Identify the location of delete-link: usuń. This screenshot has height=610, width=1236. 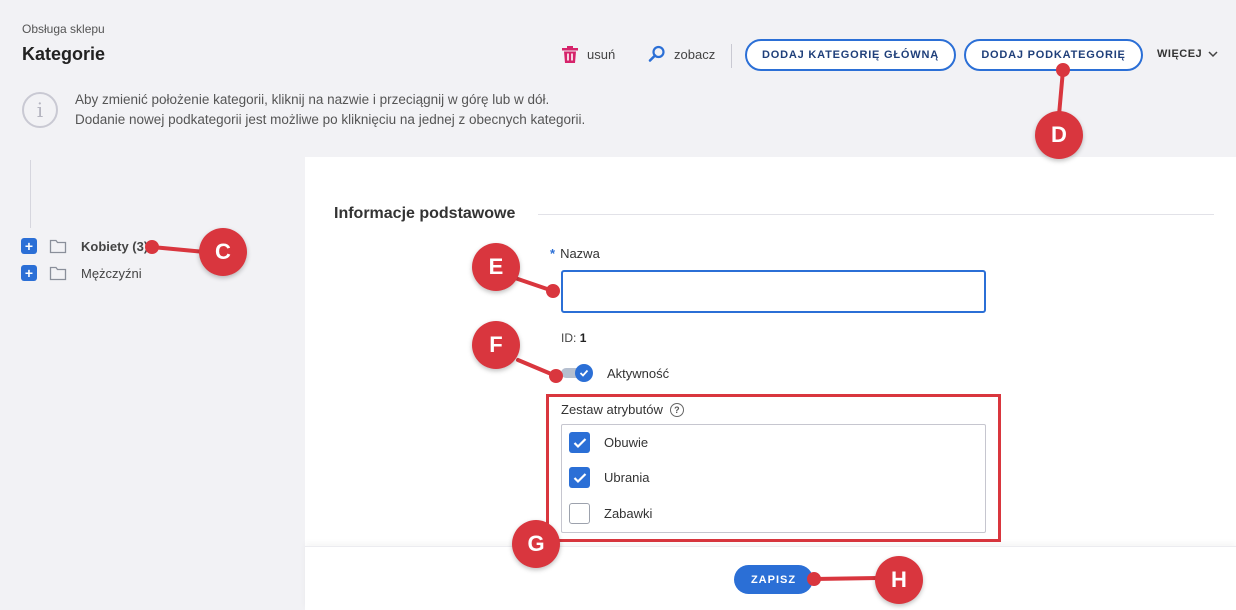
(588, 54).